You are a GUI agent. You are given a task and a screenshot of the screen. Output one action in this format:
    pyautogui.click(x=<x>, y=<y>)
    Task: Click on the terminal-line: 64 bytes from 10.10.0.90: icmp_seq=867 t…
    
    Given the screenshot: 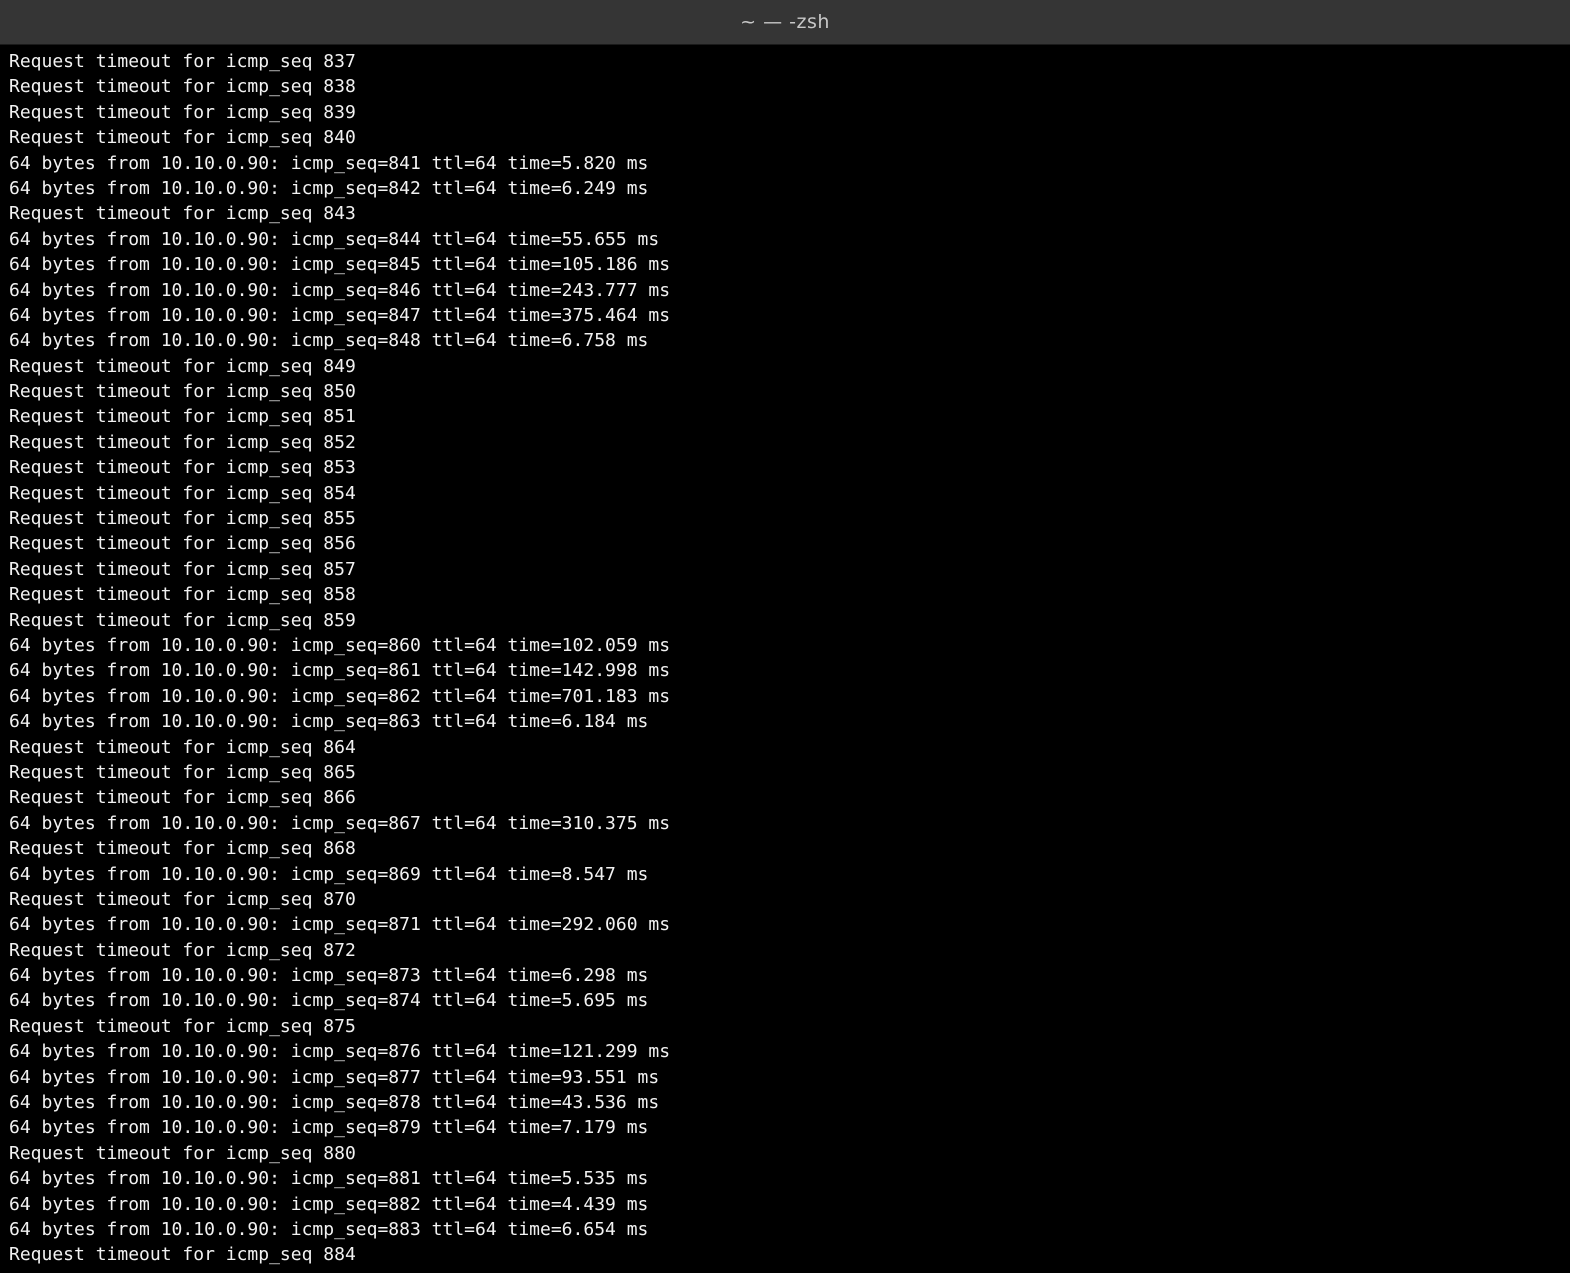 What is the action you would take?
    pyautogui.click(x=340, y=823)
    